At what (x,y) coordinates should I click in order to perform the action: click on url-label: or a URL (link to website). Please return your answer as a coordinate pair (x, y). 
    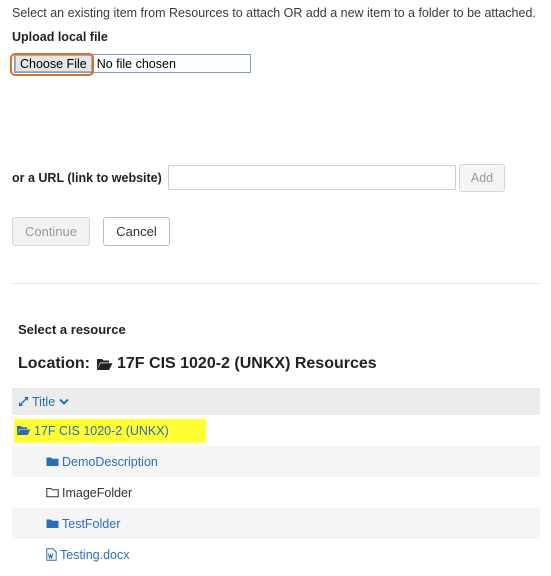
    Looking at the image, I should click on (87, 178).